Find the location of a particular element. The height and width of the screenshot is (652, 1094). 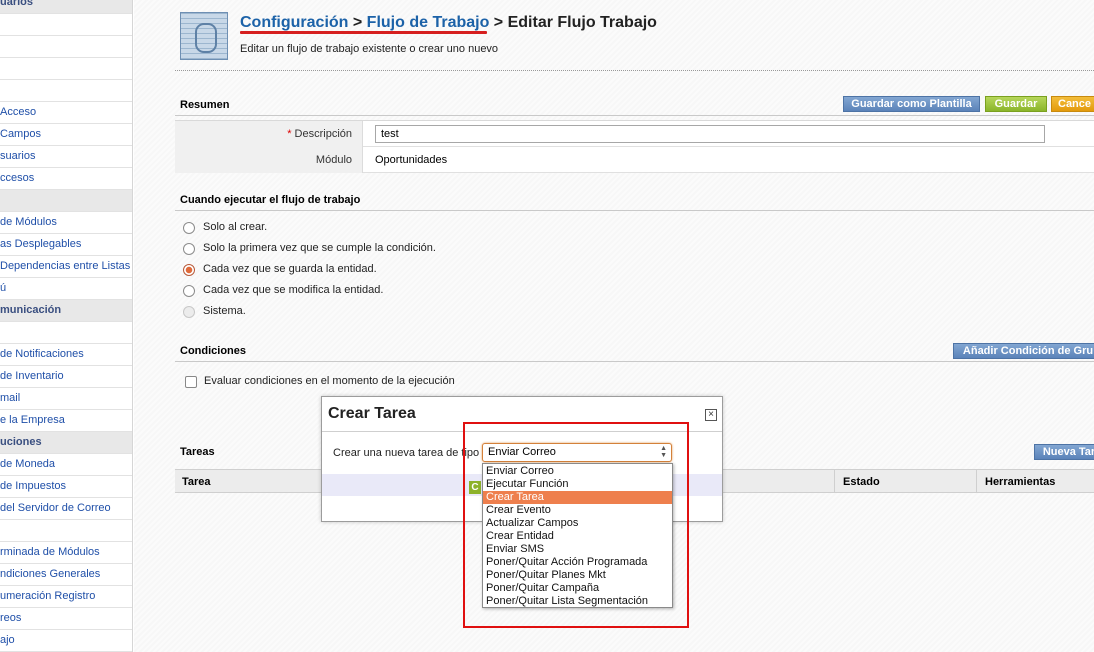

sidebar-section-header: municación is located at coordinates (66, 311).